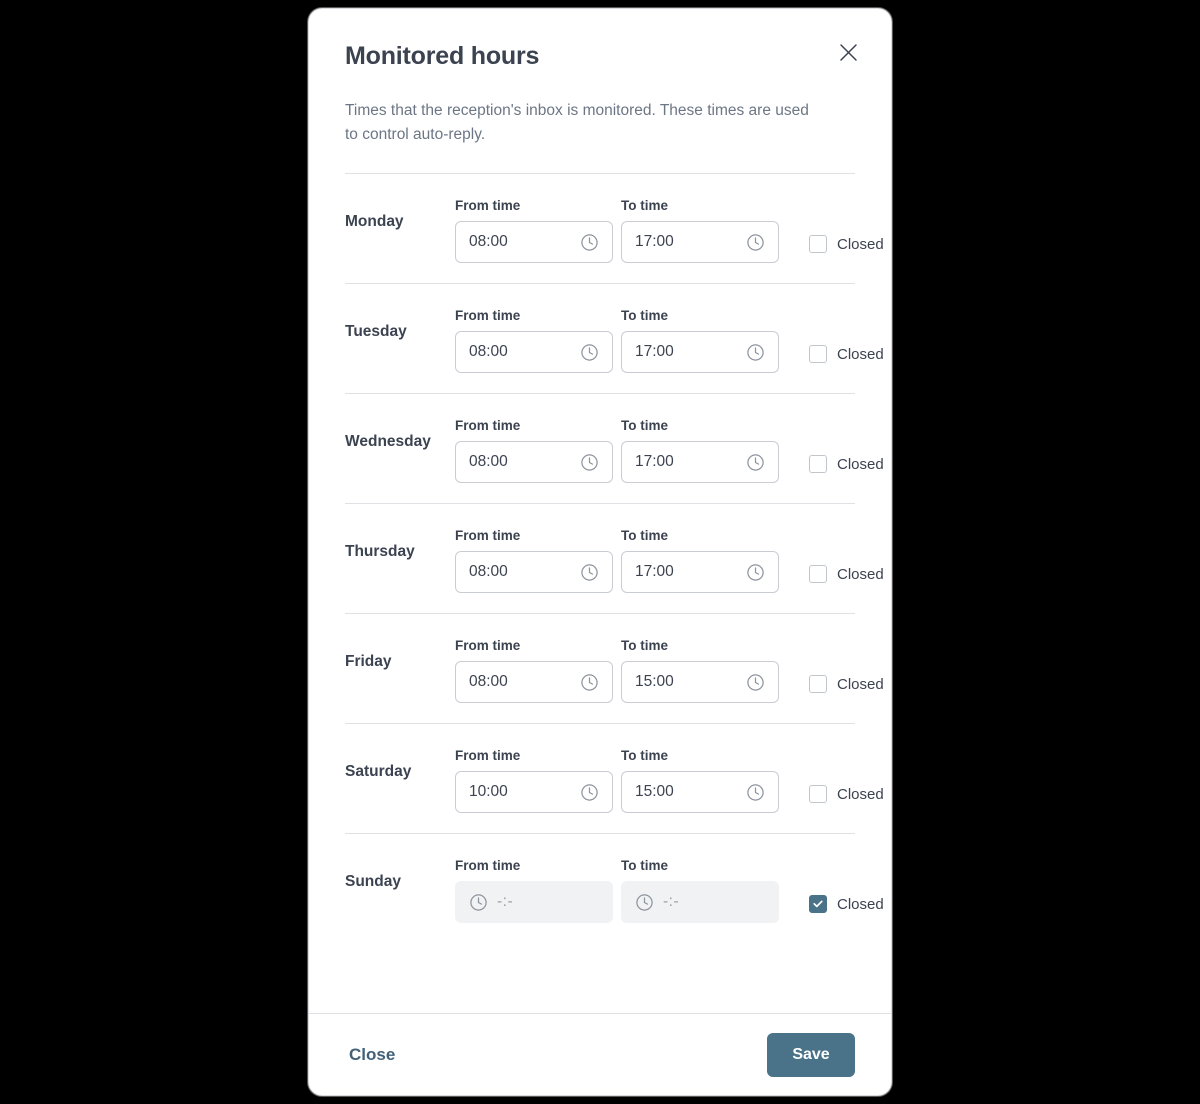 This screenshot has width=1200, height=1104. What do you see at coordinates (811, 1054) in the screenshot?
I see `save-button: Save` at bounding box center [811, 1054].